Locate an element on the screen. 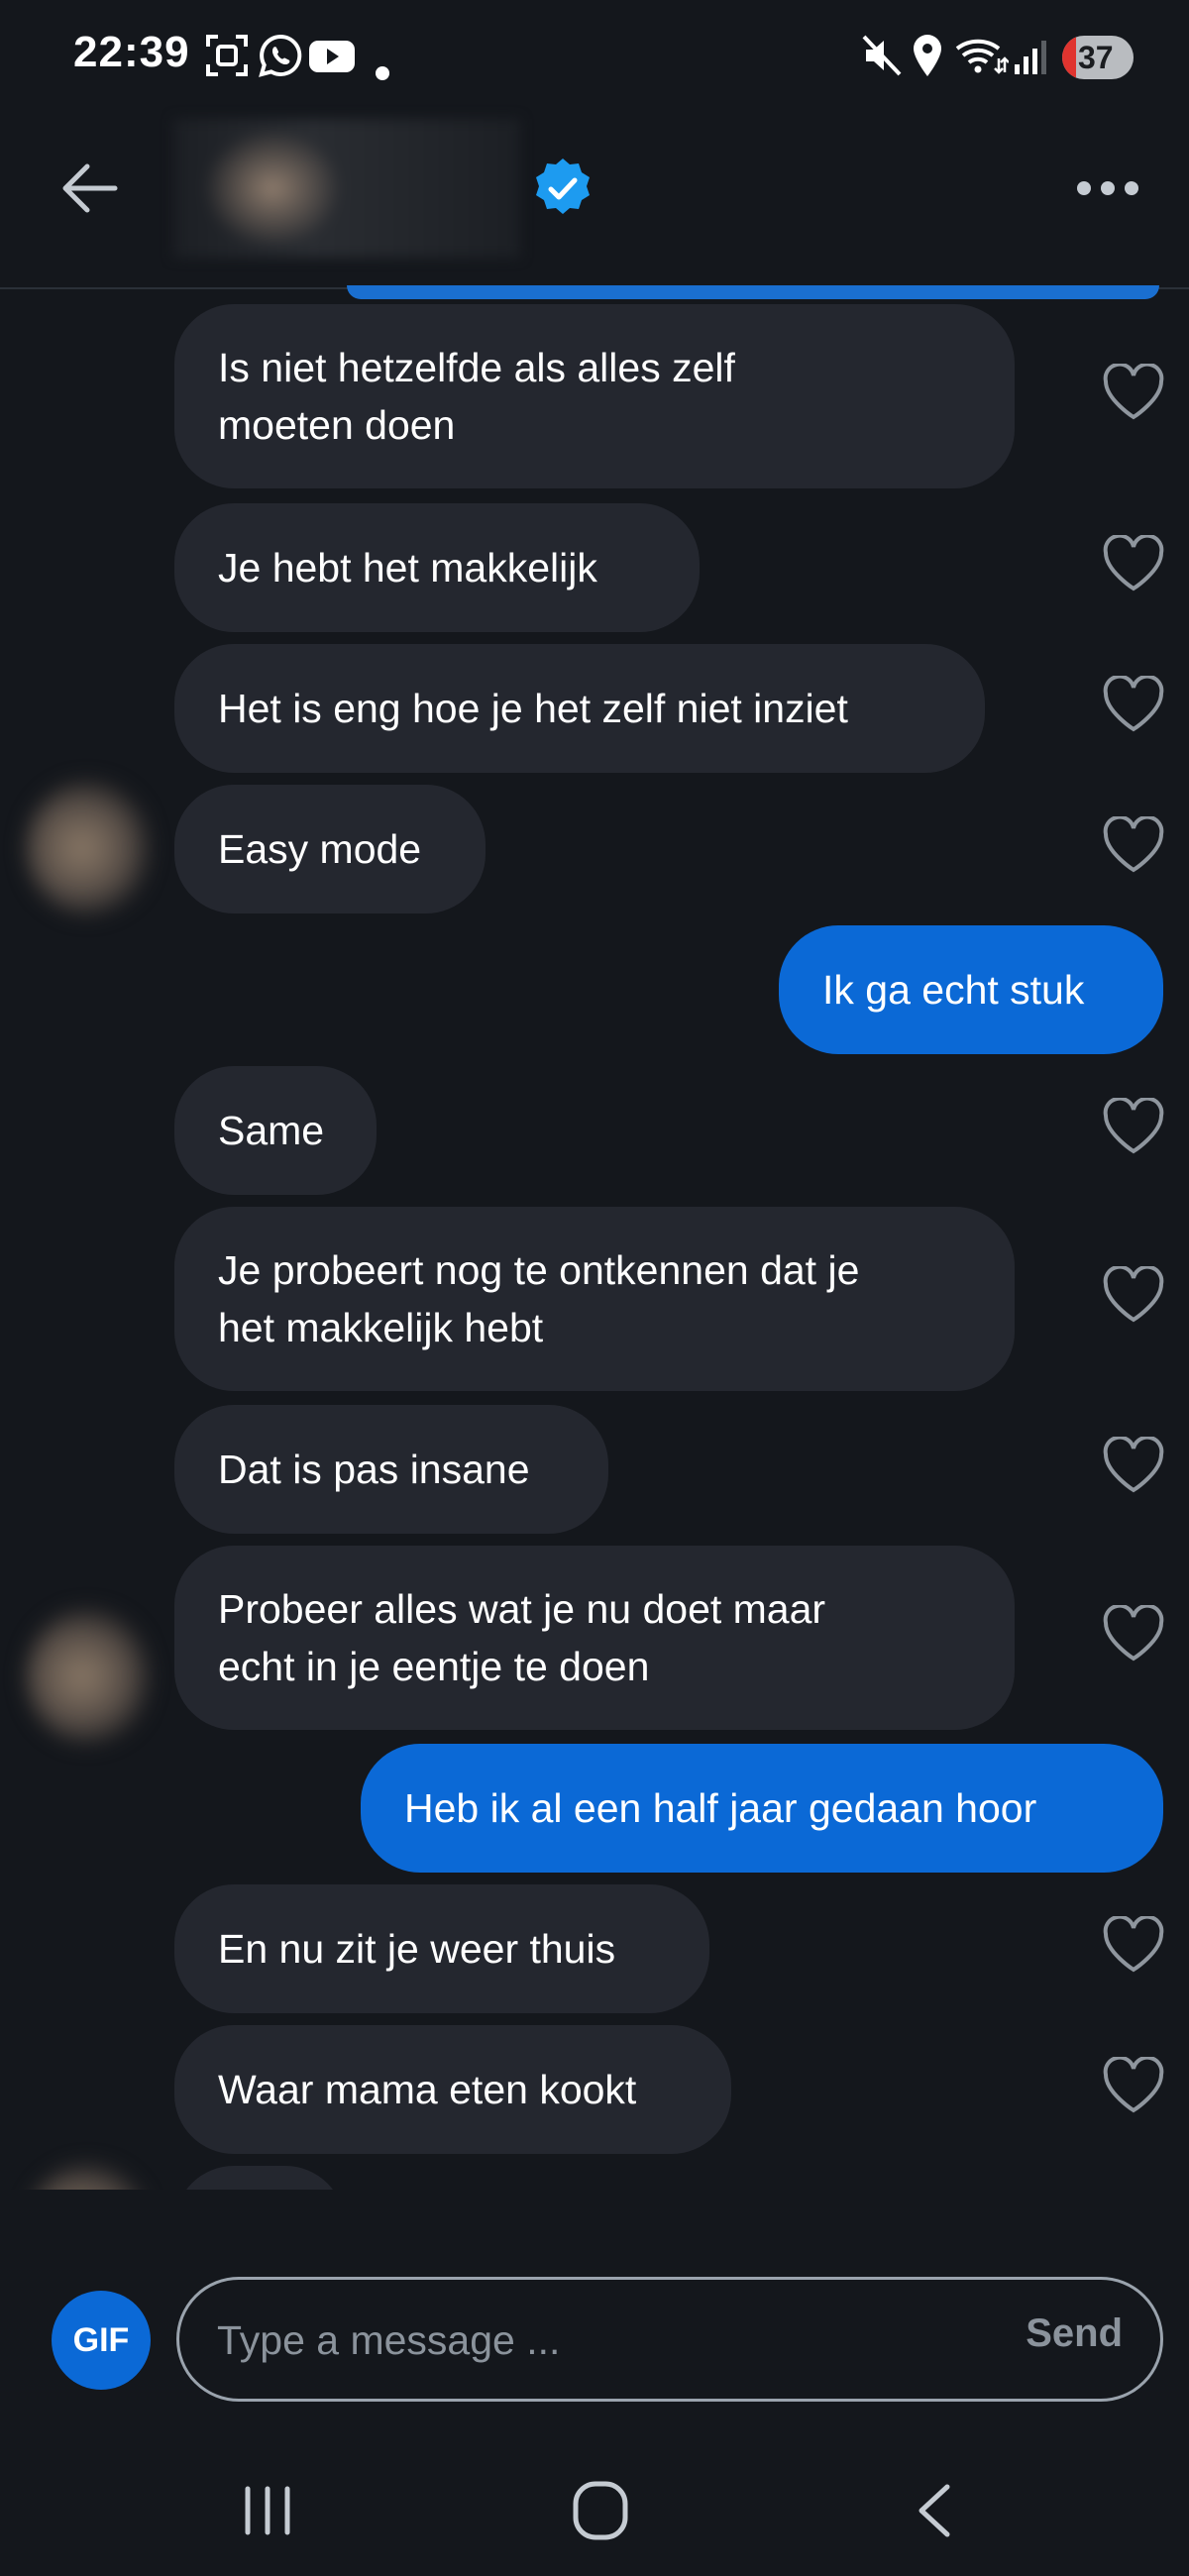 The height and width of the screenshot is (2576, 1189). message-bubble: Same is located at coordinates (275, 1130).